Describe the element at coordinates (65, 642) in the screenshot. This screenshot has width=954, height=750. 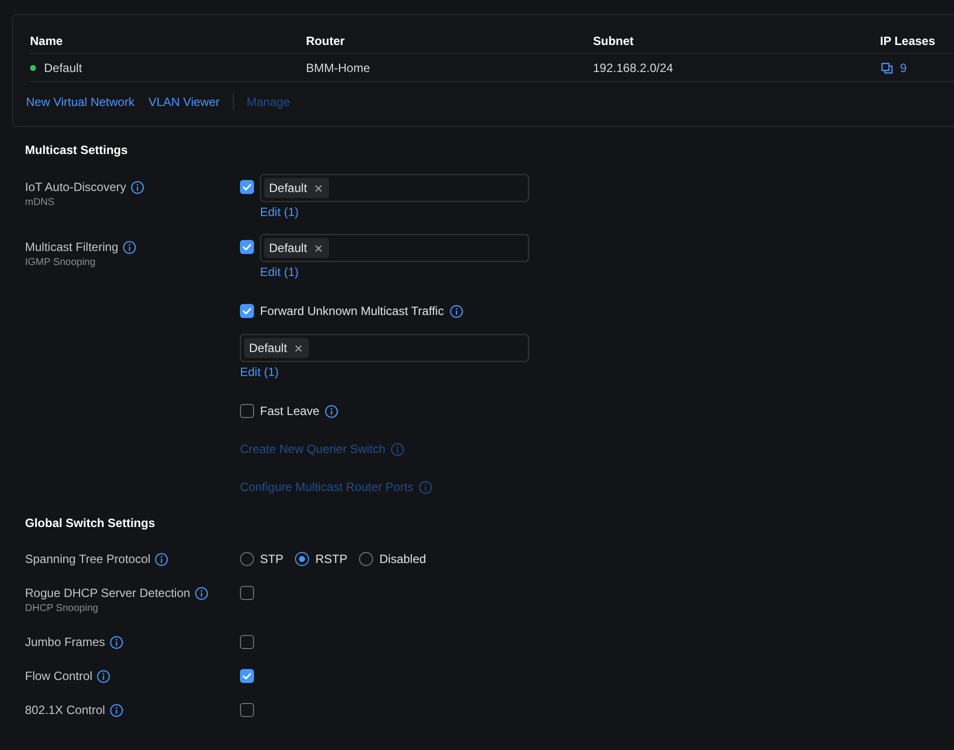
I see `setting-label: Jumbo Frames` at that location.